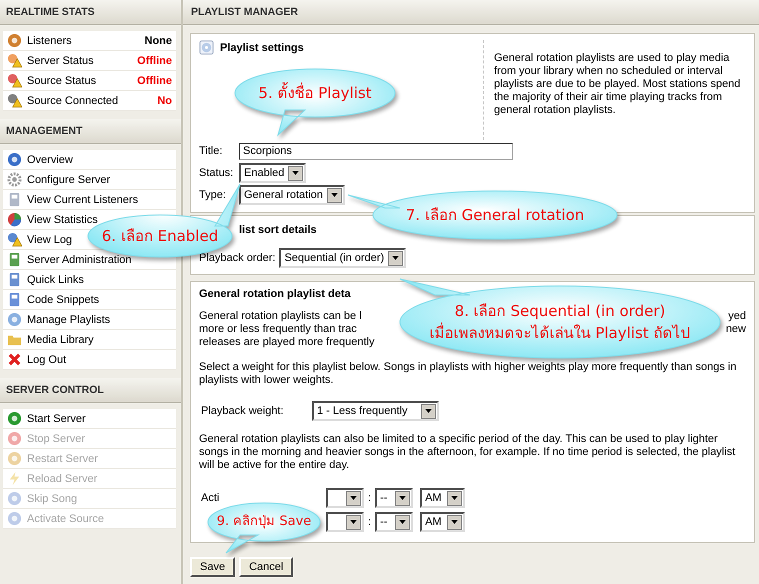  Describe the element at coordinates (495, 215) in the screenshot. I see `callout-text: 7. เลือก General rotation` at that location.